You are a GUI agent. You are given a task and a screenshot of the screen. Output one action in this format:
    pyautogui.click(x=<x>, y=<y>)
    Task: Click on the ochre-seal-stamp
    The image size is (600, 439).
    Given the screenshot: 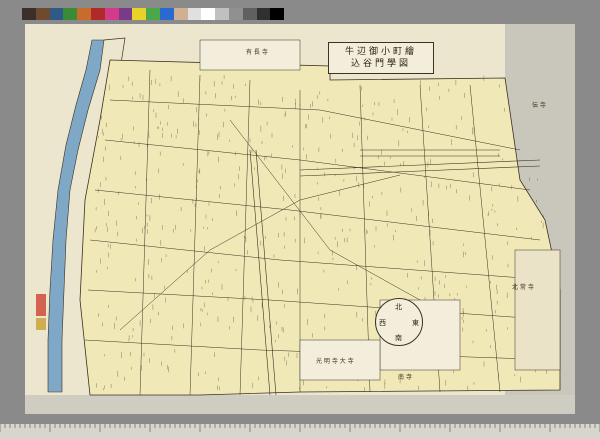 What is the action you would take?
    pyautogui.click(x=41, y=324)
    